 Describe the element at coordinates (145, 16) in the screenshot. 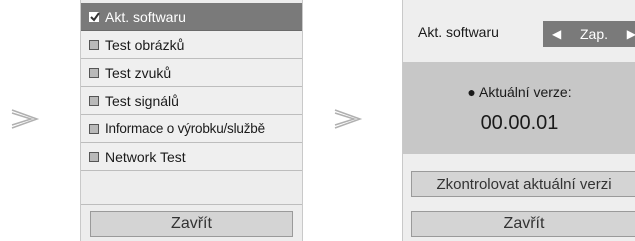

I see `menu-item-label: Akt. softwaru` at that location.